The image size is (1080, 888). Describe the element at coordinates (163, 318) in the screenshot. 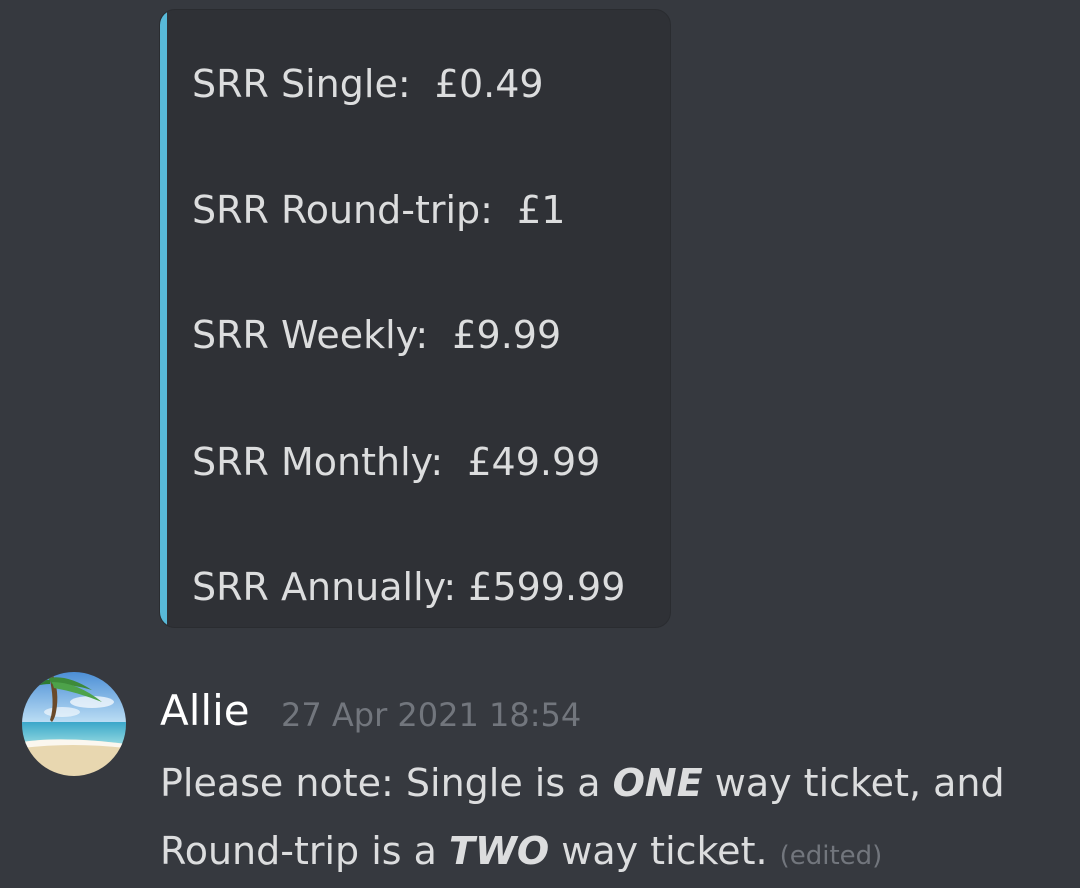

I see `embed-accent-bar` at that location.